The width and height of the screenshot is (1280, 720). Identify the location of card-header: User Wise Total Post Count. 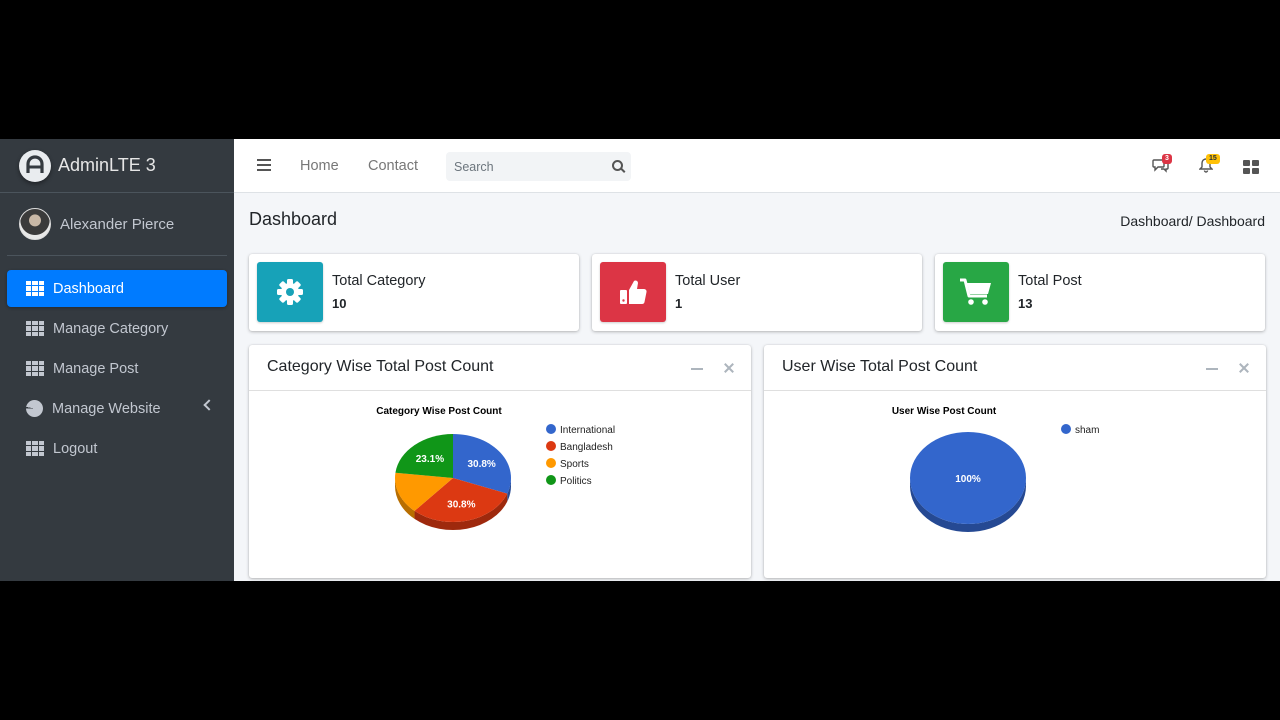
(1015, 368).